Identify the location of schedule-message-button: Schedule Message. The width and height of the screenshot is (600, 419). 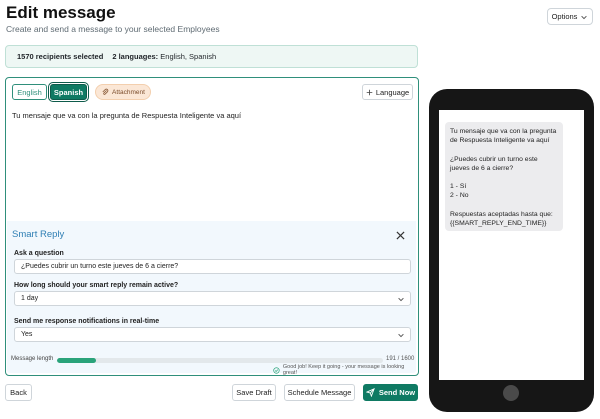
(319, 392).